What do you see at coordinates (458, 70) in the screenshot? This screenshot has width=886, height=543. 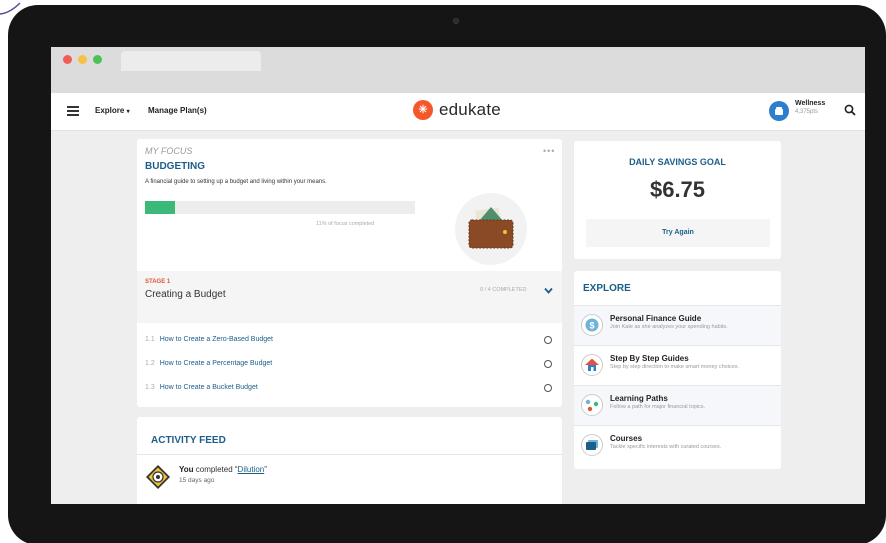 I see `browser-chrome` at bounding box center [458, 70].